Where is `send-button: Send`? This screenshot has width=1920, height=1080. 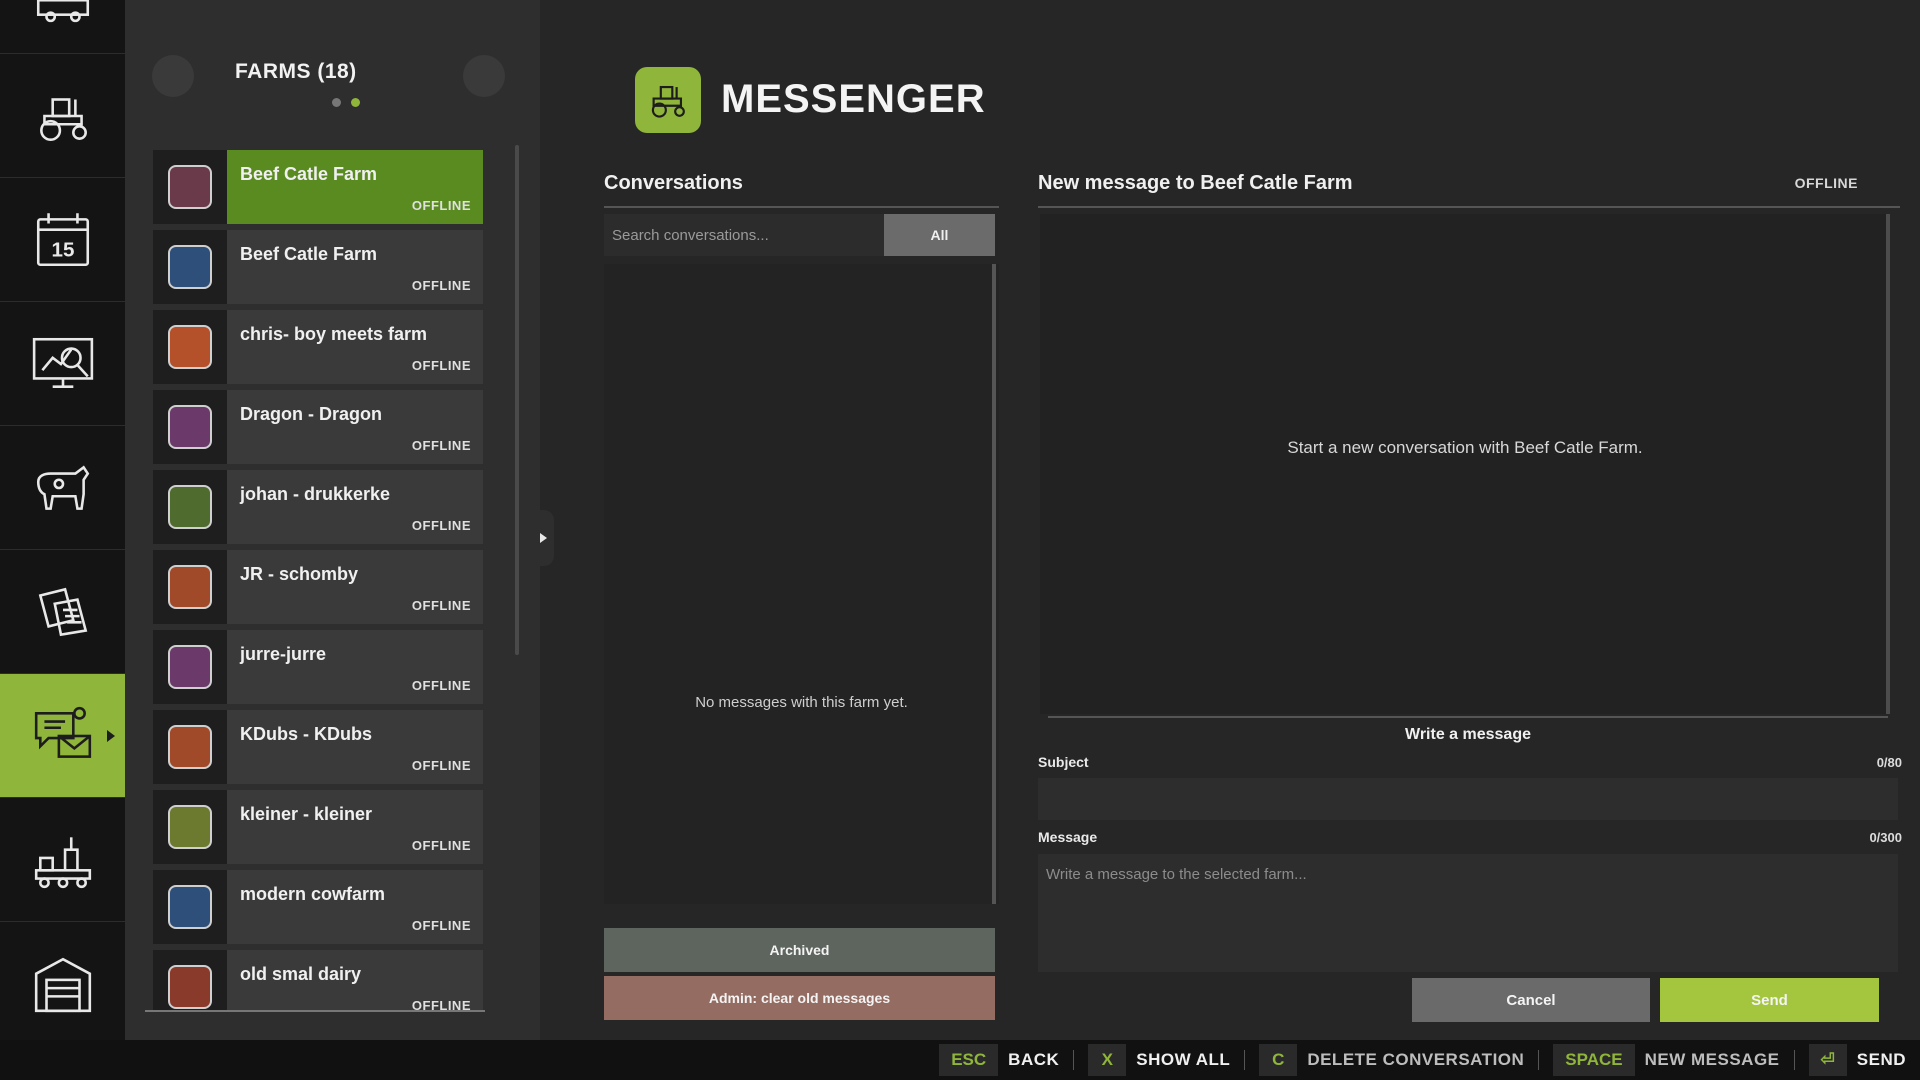
send-button: Send is located at coordinates (1769, 1000).